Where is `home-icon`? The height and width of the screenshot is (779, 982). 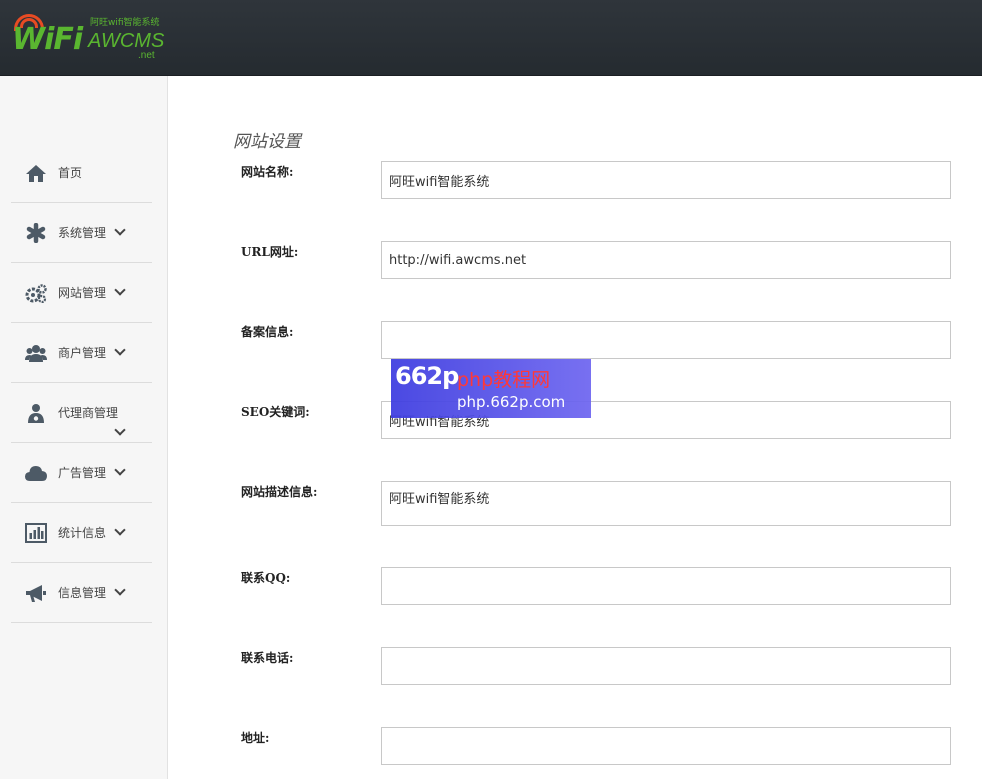 home-icon is located at coordinates (36, 173).